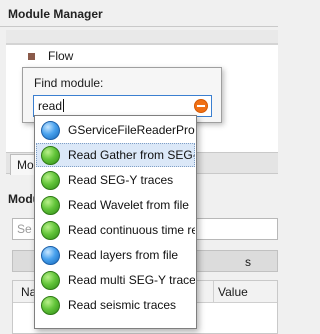 This screenshot has height=334, width=320. I want to click on suggestion-item: Read Wavelet from file, so click(115, 205).